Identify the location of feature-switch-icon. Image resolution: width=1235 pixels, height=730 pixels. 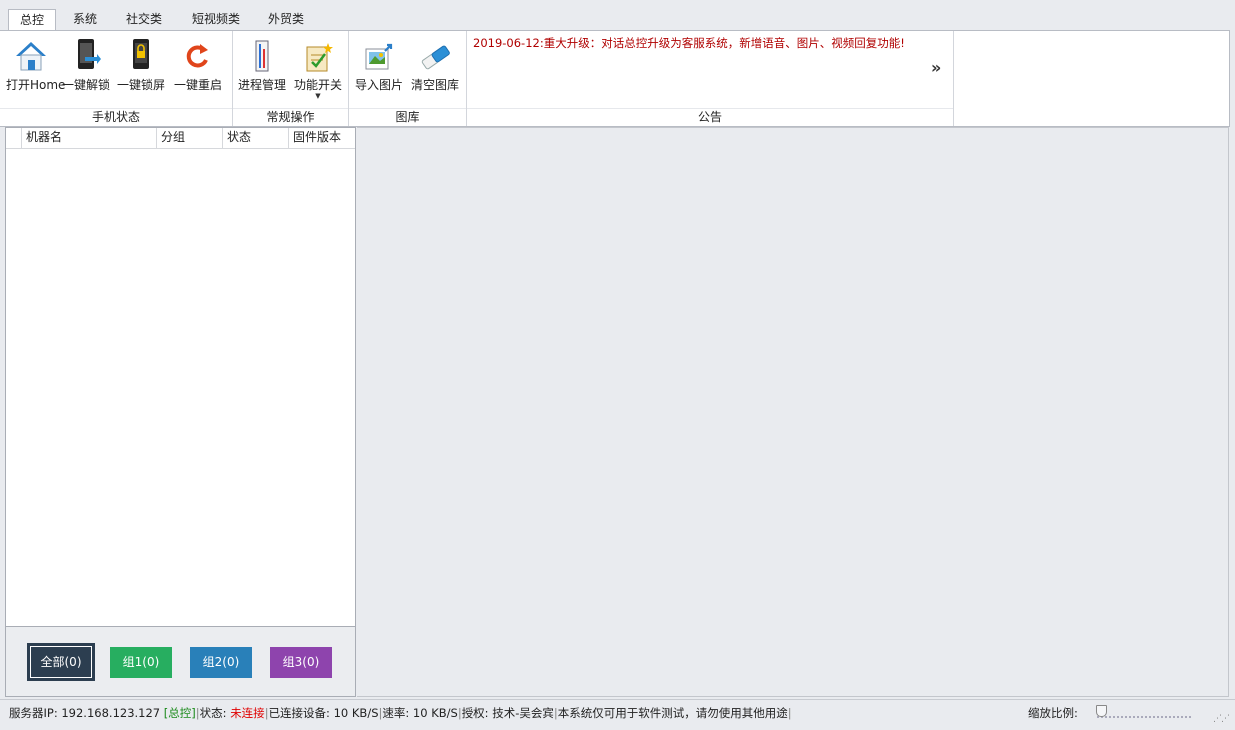
(319, 57).